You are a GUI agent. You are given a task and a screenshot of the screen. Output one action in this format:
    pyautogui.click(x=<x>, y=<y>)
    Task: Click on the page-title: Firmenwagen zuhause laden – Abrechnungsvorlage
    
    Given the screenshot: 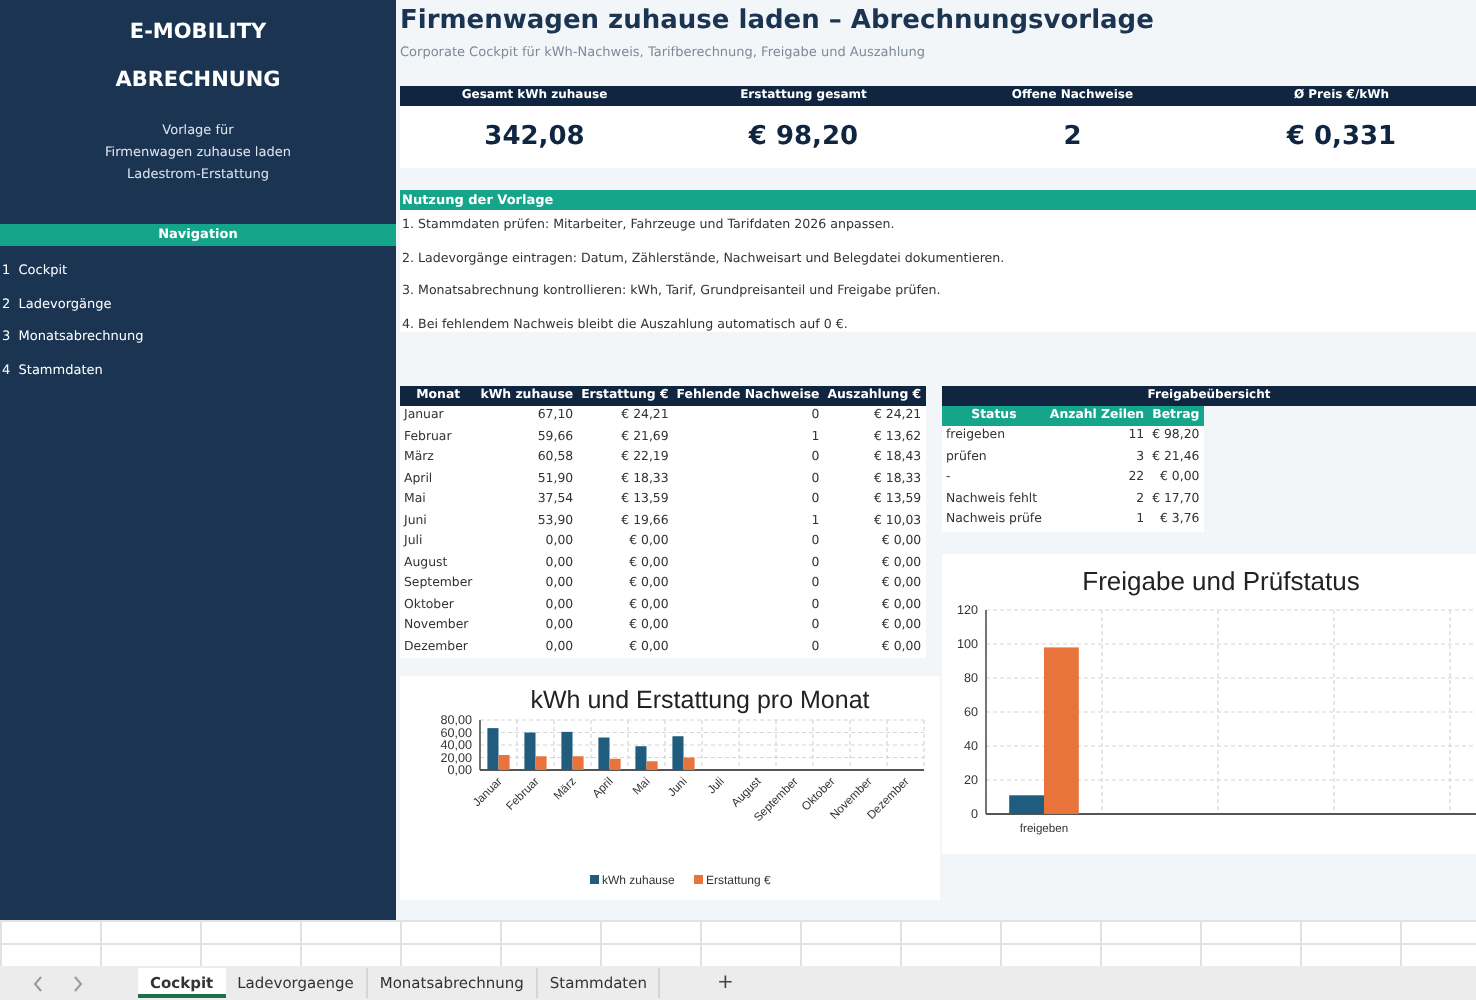 What is the action you would take?
    pyautogui.click(x=778, y=22)
    